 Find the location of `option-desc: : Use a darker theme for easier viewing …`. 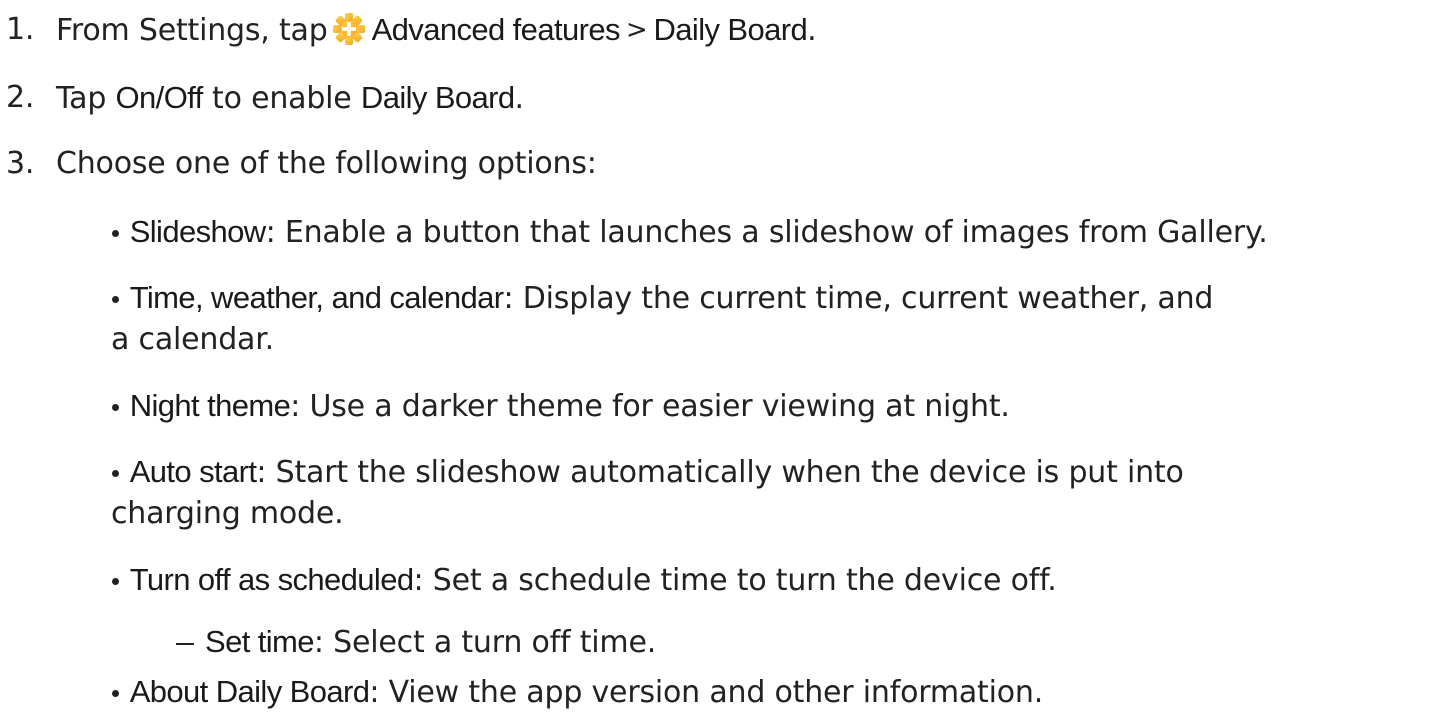

option-desc: : Use a darker theme for easier viewing … is located at coordinates (650, 406).